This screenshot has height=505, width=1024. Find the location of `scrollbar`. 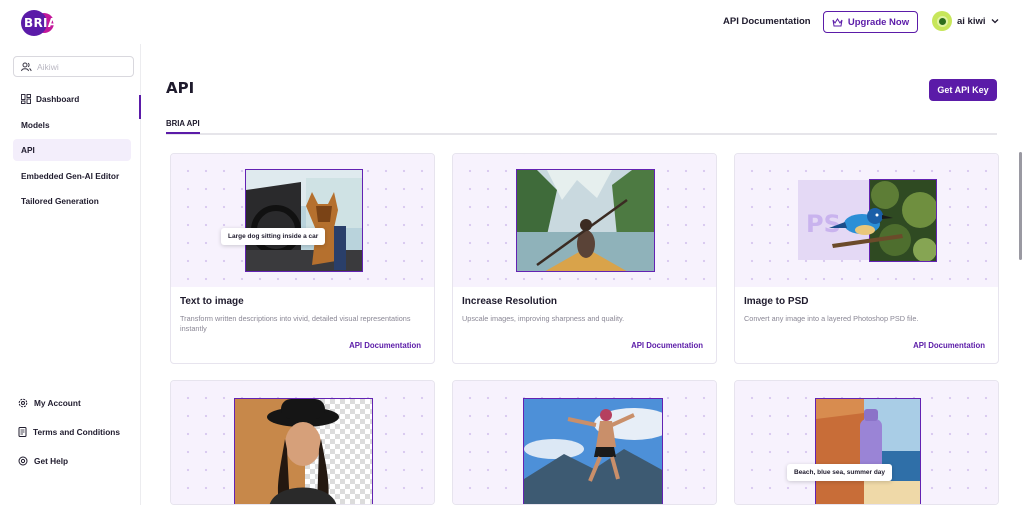

scrollbar is located at coordinates (1020, 206).